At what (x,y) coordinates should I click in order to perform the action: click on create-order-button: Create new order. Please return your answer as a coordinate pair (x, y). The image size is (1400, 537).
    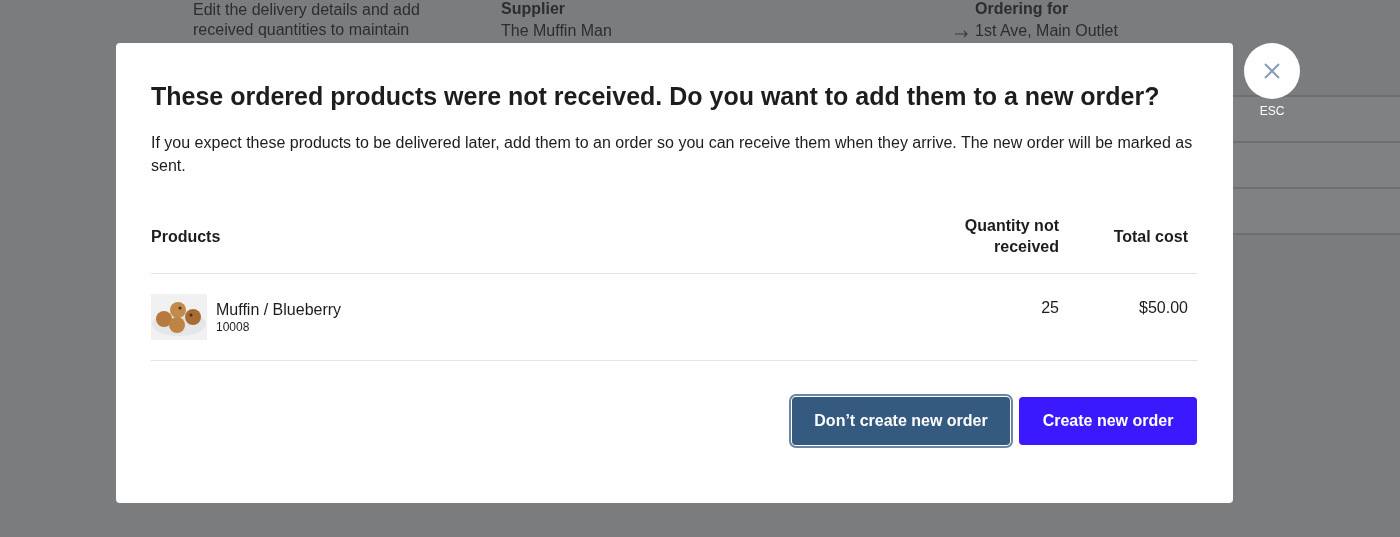
    Looking at the image, I should click on (1108, 421).